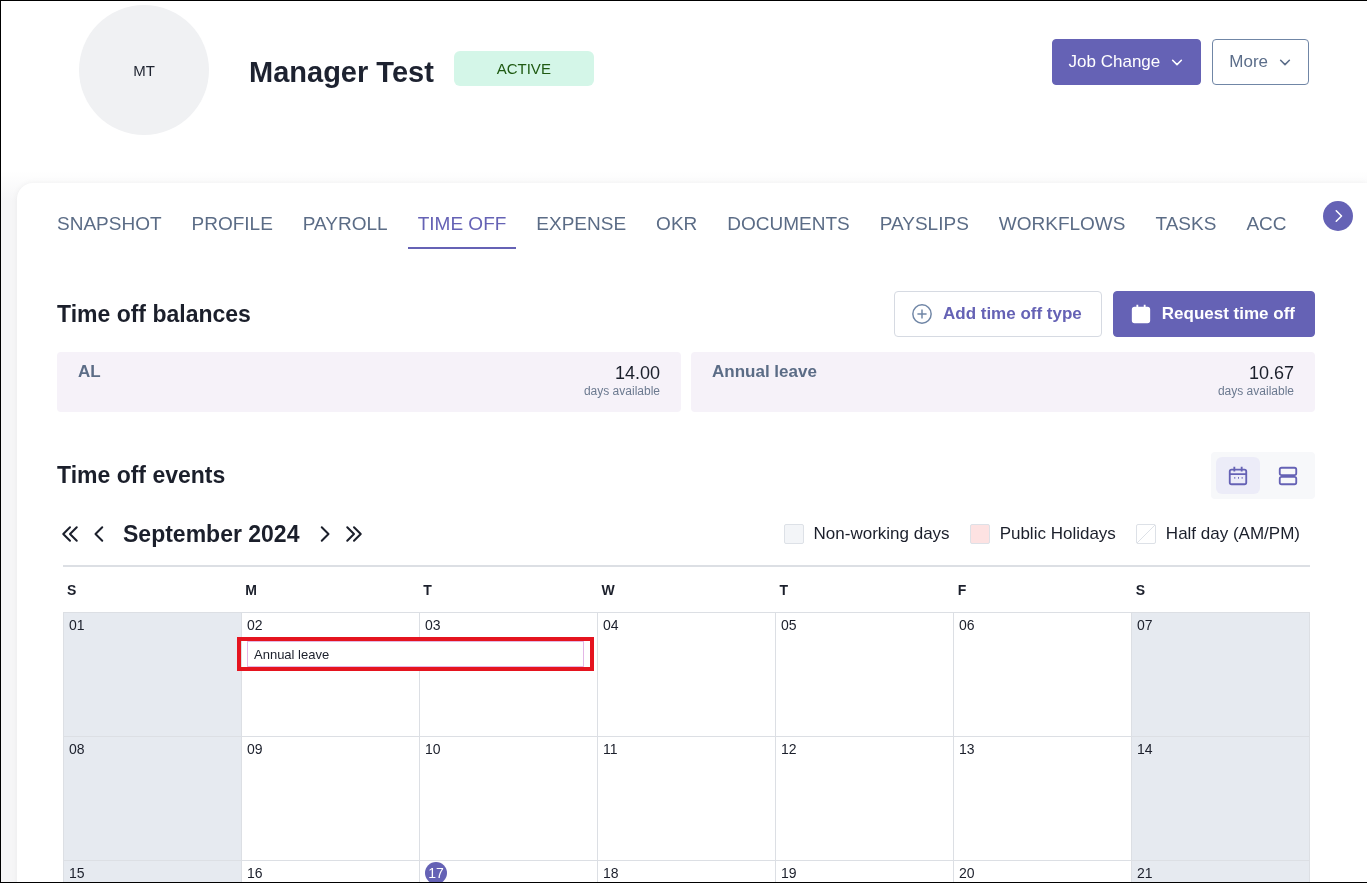 The width and height of the screenshot is (1367, 883). I want to click on tab: SNAPSHOT, so click(114, 230).